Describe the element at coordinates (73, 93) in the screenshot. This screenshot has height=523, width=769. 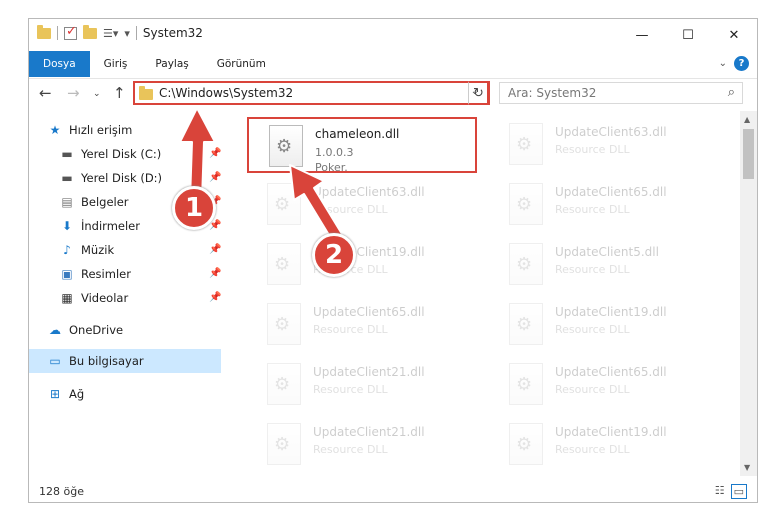
I see `forward-arrow-icon: →` at that location.